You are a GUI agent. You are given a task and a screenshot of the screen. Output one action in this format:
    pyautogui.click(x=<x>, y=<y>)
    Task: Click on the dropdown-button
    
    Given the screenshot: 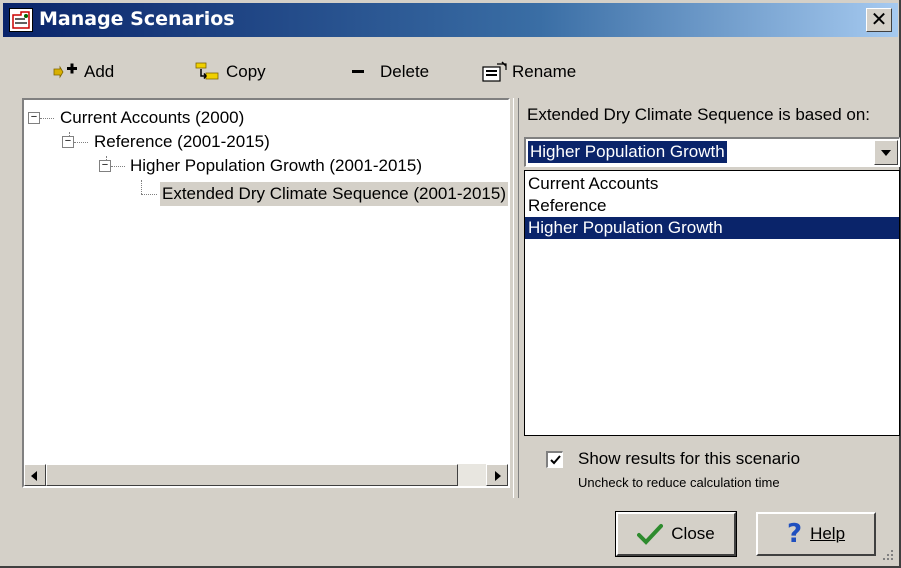 What is the action you would take?
    pyautogui.click(x=886, y=152)
    